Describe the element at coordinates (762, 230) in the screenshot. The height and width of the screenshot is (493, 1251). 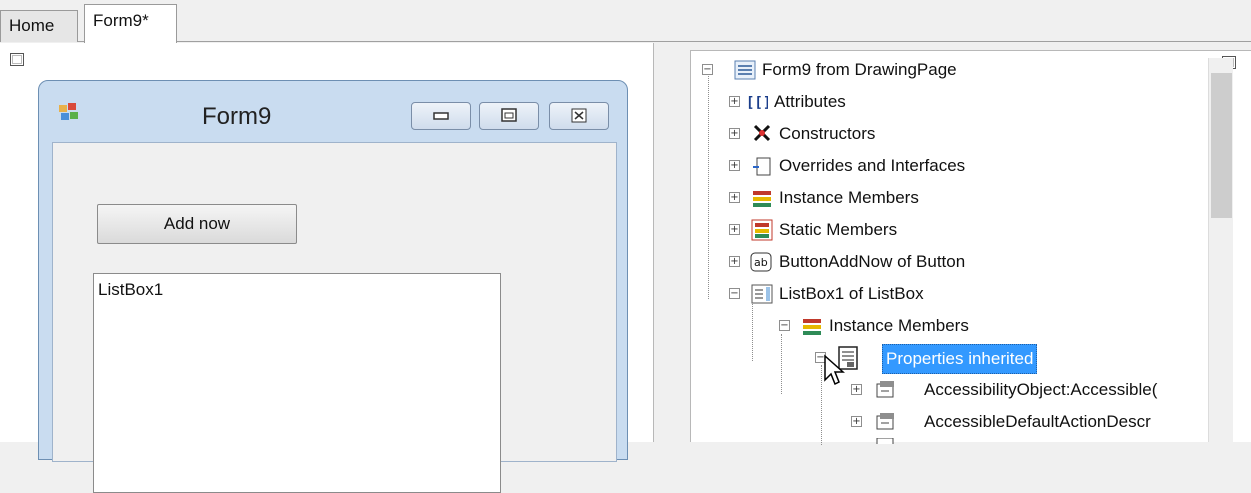
I see `static-members-icon` at that location.